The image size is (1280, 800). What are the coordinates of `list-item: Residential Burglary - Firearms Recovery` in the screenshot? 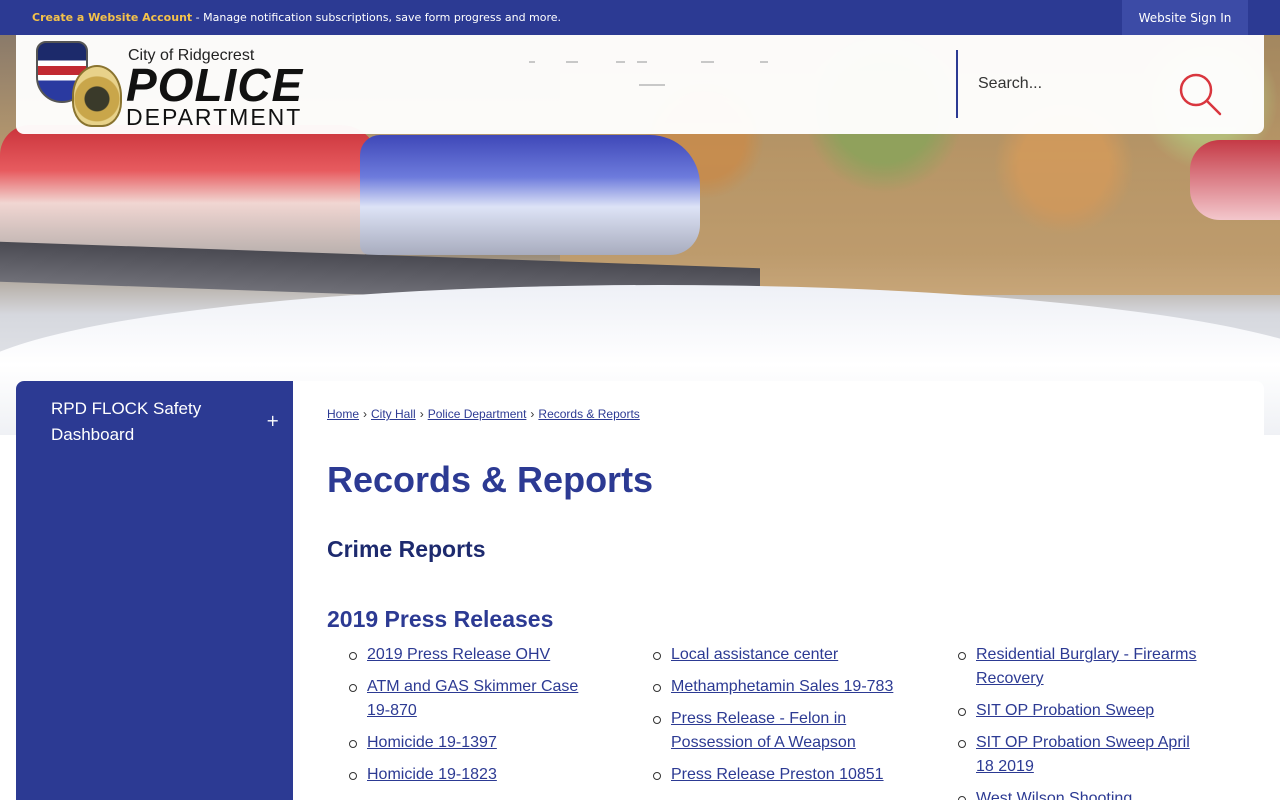 It's located at (1068, 667).